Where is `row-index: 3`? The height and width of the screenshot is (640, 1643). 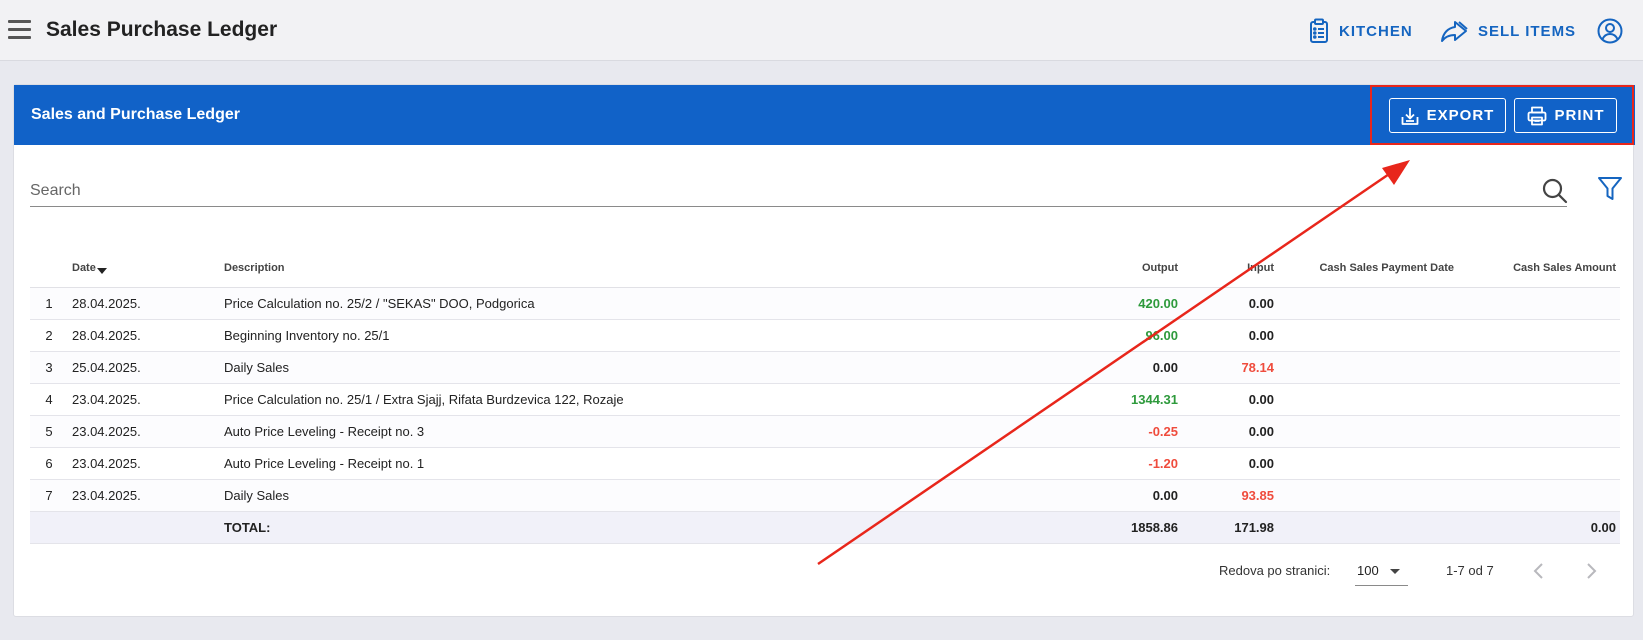
row-index: 3 is located at coordinates (49, 367).